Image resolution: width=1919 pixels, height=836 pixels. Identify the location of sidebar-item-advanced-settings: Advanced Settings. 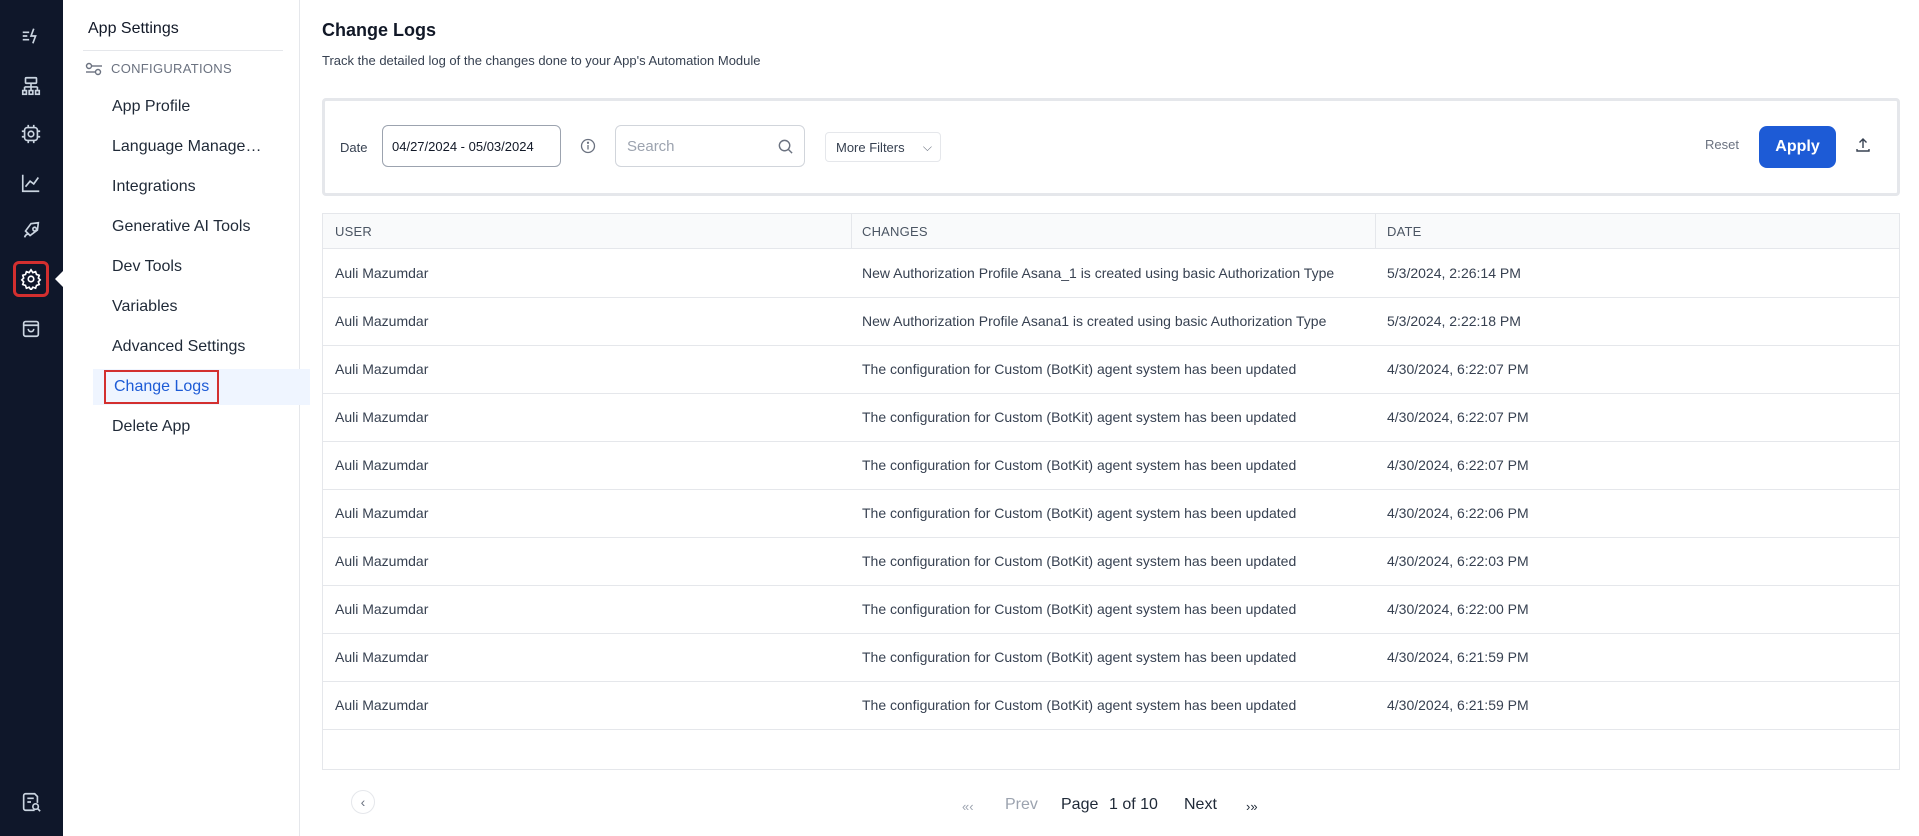
(182, 347).